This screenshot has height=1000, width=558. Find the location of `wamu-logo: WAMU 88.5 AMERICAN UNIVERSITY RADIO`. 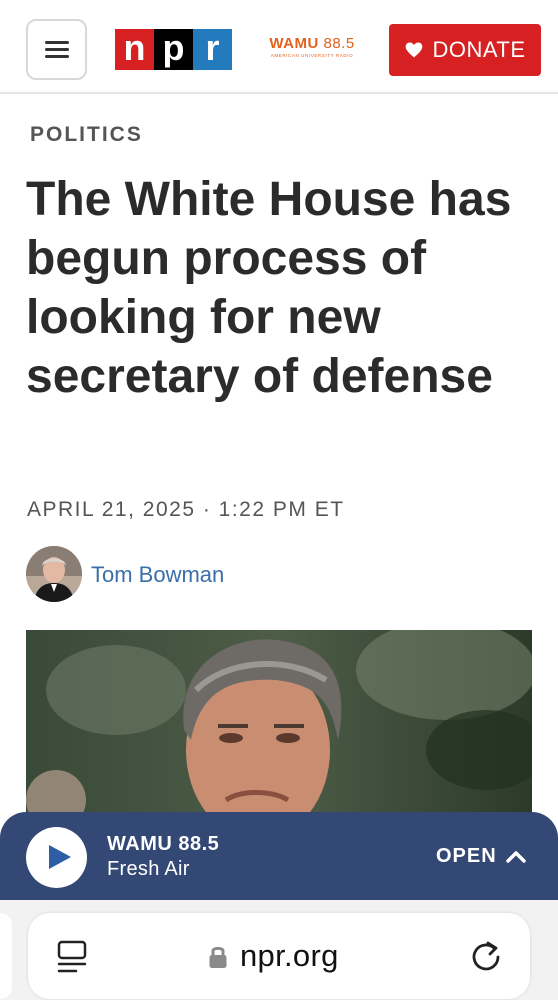

wamu-logo: WAMU 88.5 AMERICAN UNIVERSITY RADIO is located at coordinates (312, 48).